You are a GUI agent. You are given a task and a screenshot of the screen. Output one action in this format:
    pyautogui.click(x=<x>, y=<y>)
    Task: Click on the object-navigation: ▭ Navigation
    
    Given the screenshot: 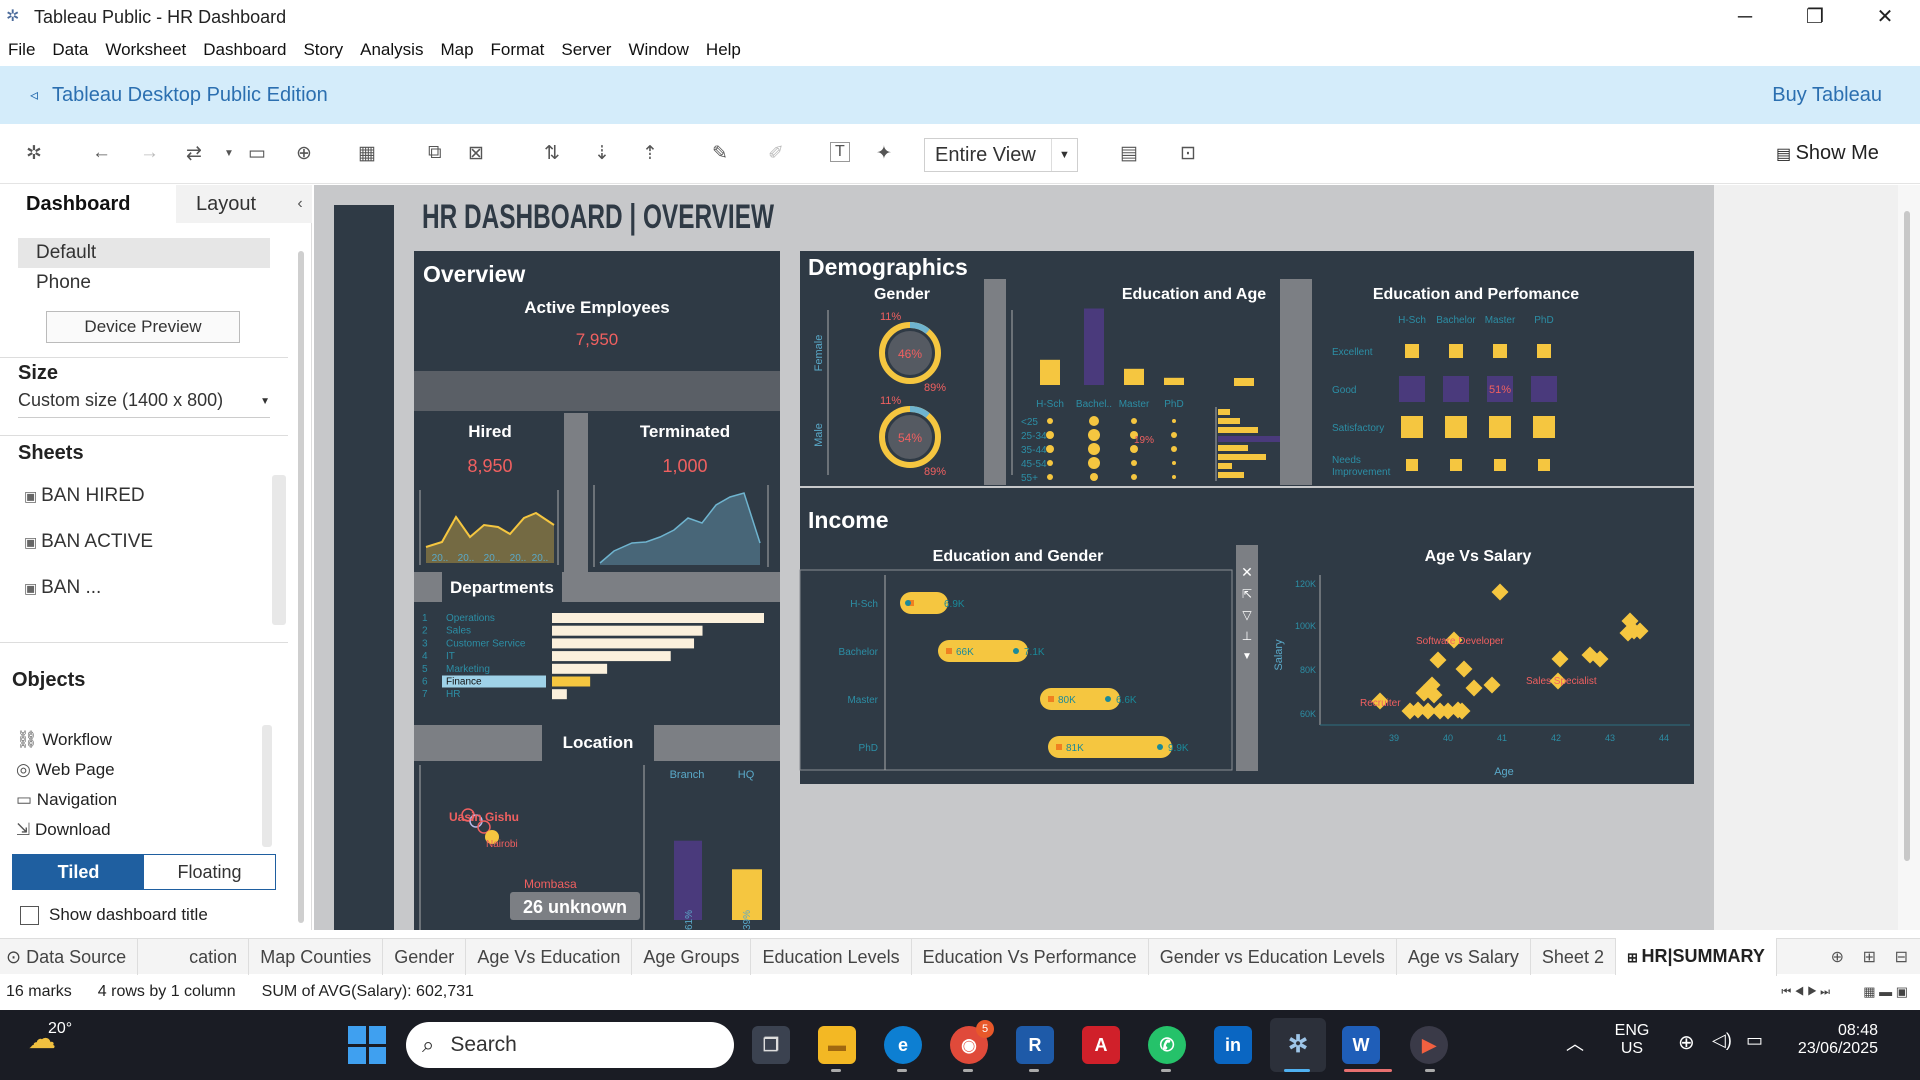 What is the action you would take?
    pyautogui.click(x=66, y=800)
    